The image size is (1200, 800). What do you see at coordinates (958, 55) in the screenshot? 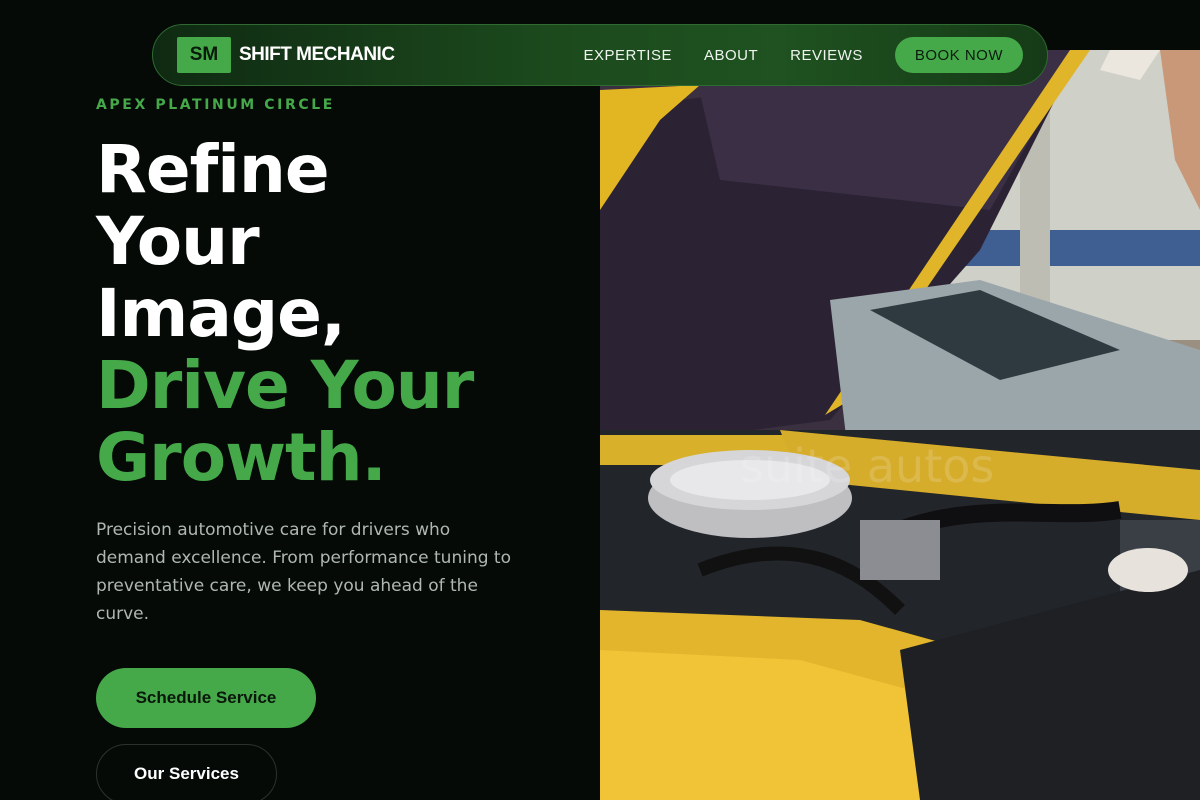
I see `book-now-button: BOOK NOW` at bounding box center [958, 55].